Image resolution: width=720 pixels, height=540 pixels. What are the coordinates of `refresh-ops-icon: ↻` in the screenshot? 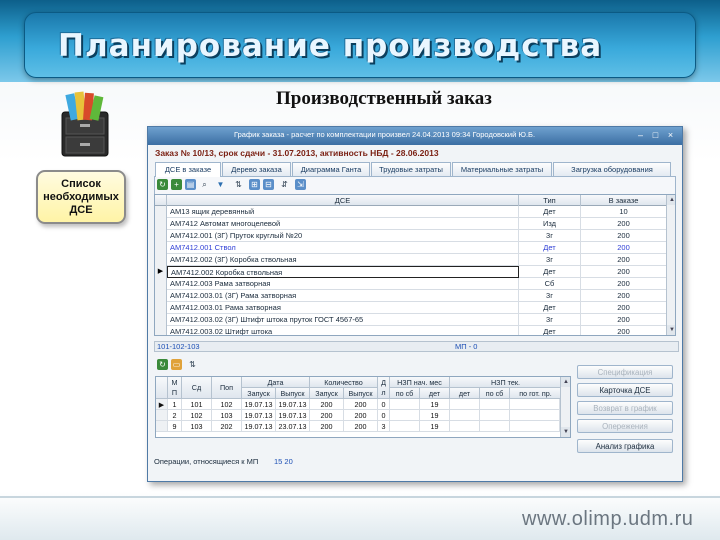 It's located at (162, 364).